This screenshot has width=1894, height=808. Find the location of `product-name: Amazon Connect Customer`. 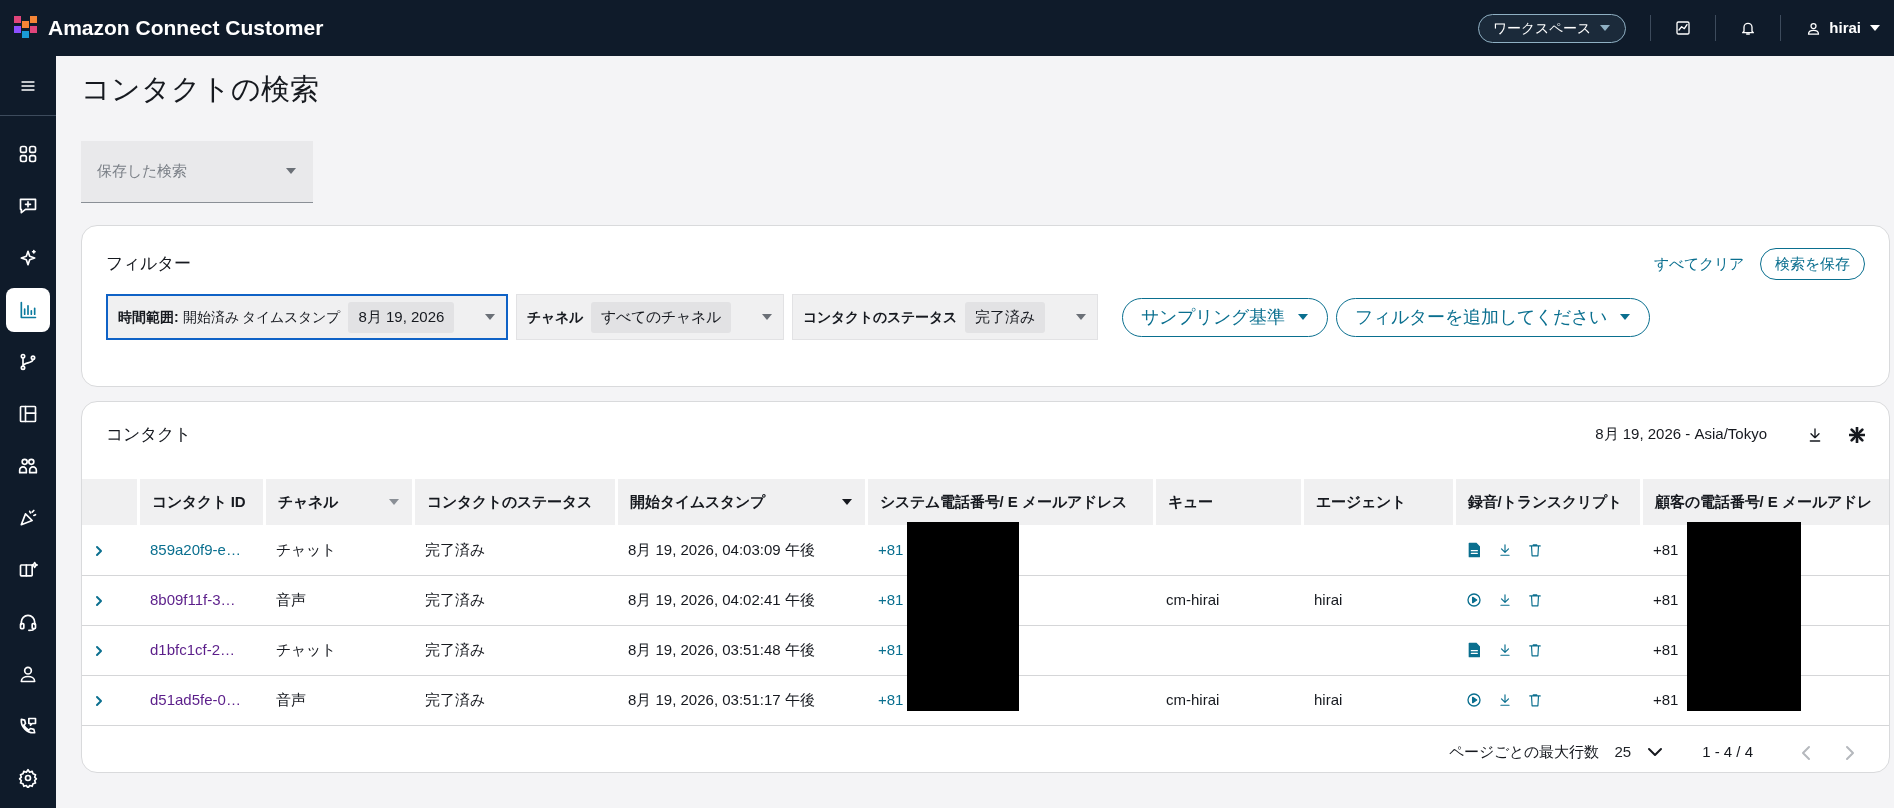

product-name: Amazon Connect Customer is located at coordinates (186, 28).